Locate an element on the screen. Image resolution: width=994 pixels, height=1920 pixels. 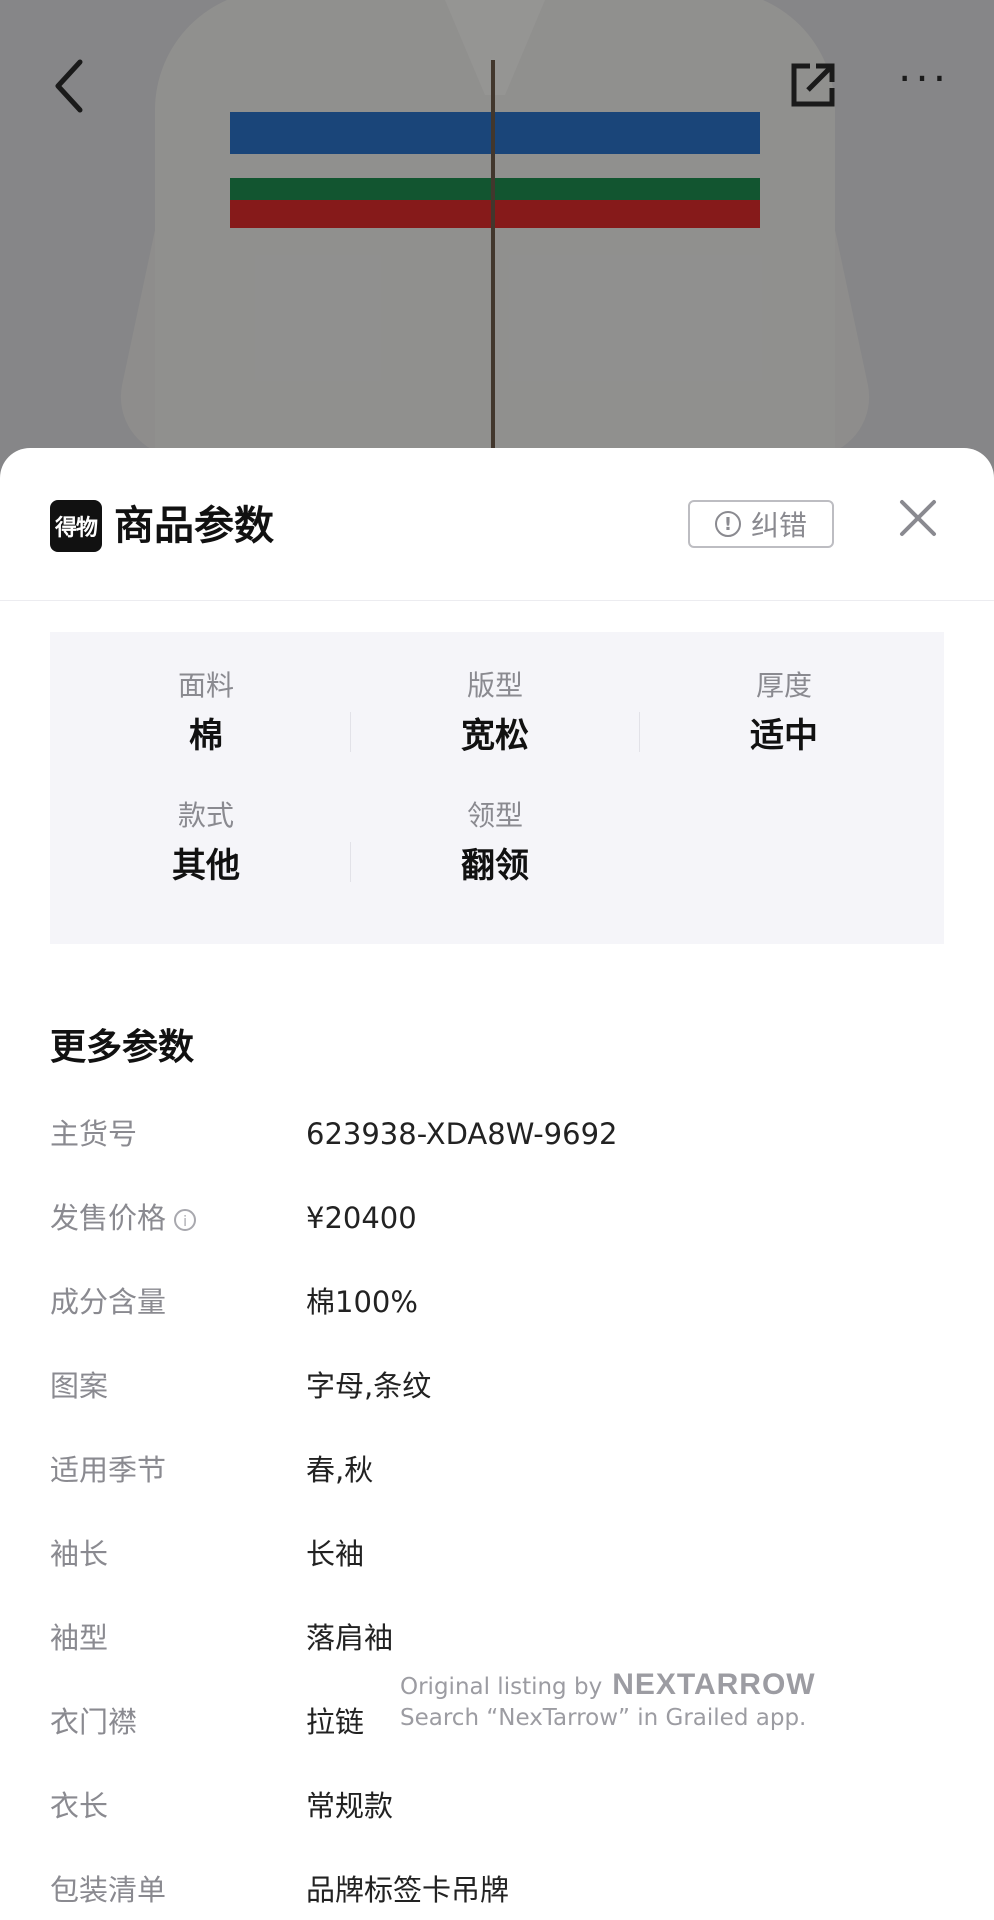
param-row: 主货号 623938-XDA8W-9692 is located at coordinates (497, 1134).